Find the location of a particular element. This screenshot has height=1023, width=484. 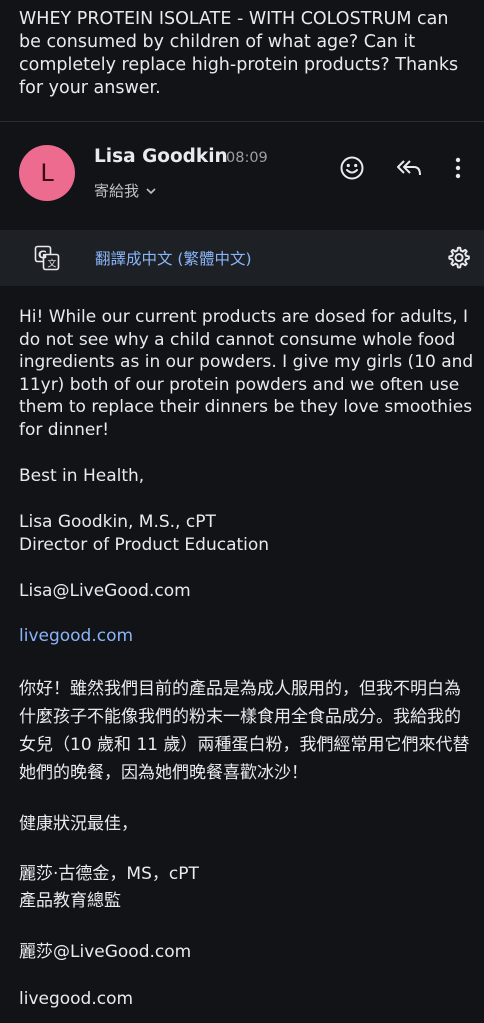

chevron-down-icon is located at coordinates (151, 190).